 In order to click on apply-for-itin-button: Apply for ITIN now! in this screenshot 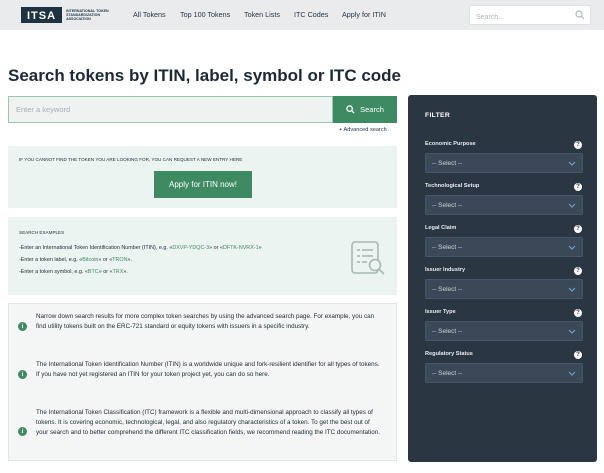, I will do `click(203, 184)`.